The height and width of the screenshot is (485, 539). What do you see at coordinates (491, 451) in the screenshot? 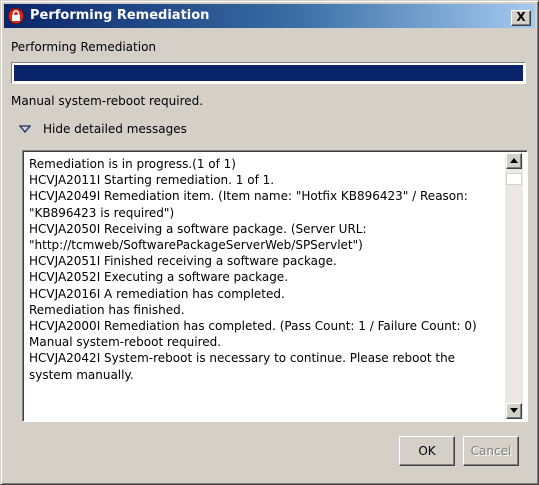
I see `cancel-button: Cancel` at bounding box center [491, 451].